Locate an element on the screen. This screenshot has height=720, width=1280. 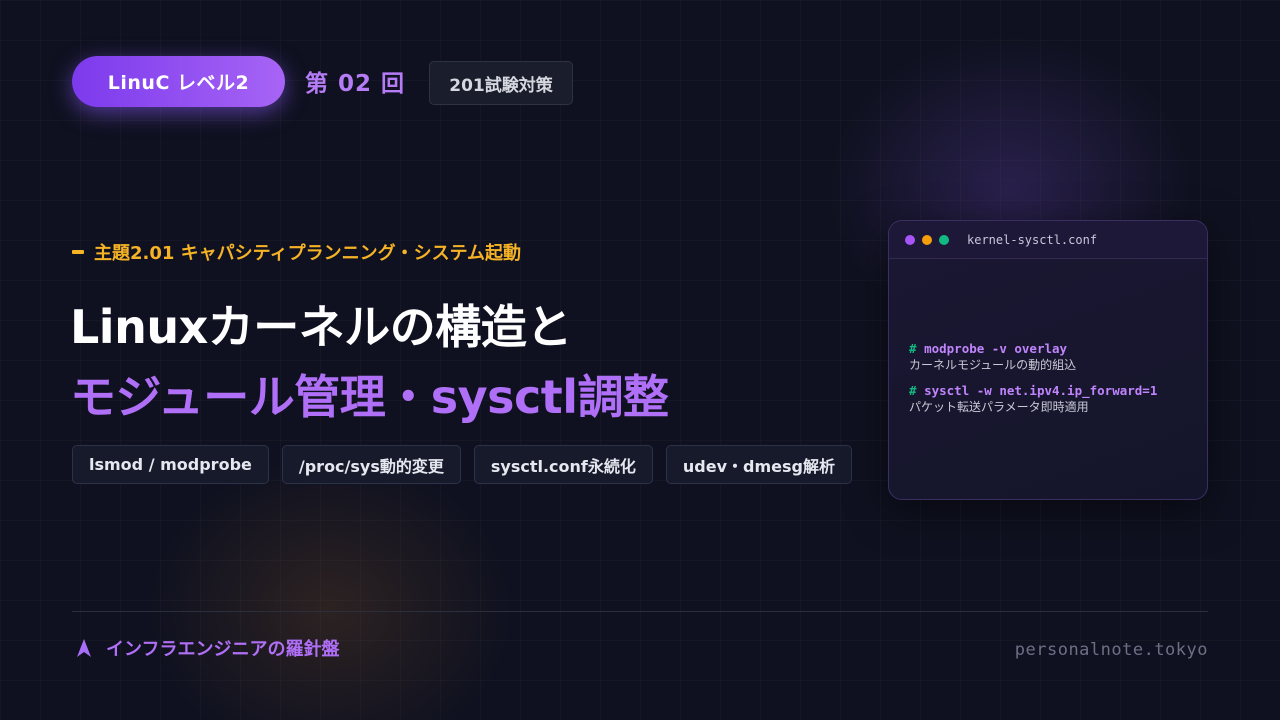
command-text: sysctl -w net.ipv4.ip_forward=1 is located at coordinates (1041, 390).